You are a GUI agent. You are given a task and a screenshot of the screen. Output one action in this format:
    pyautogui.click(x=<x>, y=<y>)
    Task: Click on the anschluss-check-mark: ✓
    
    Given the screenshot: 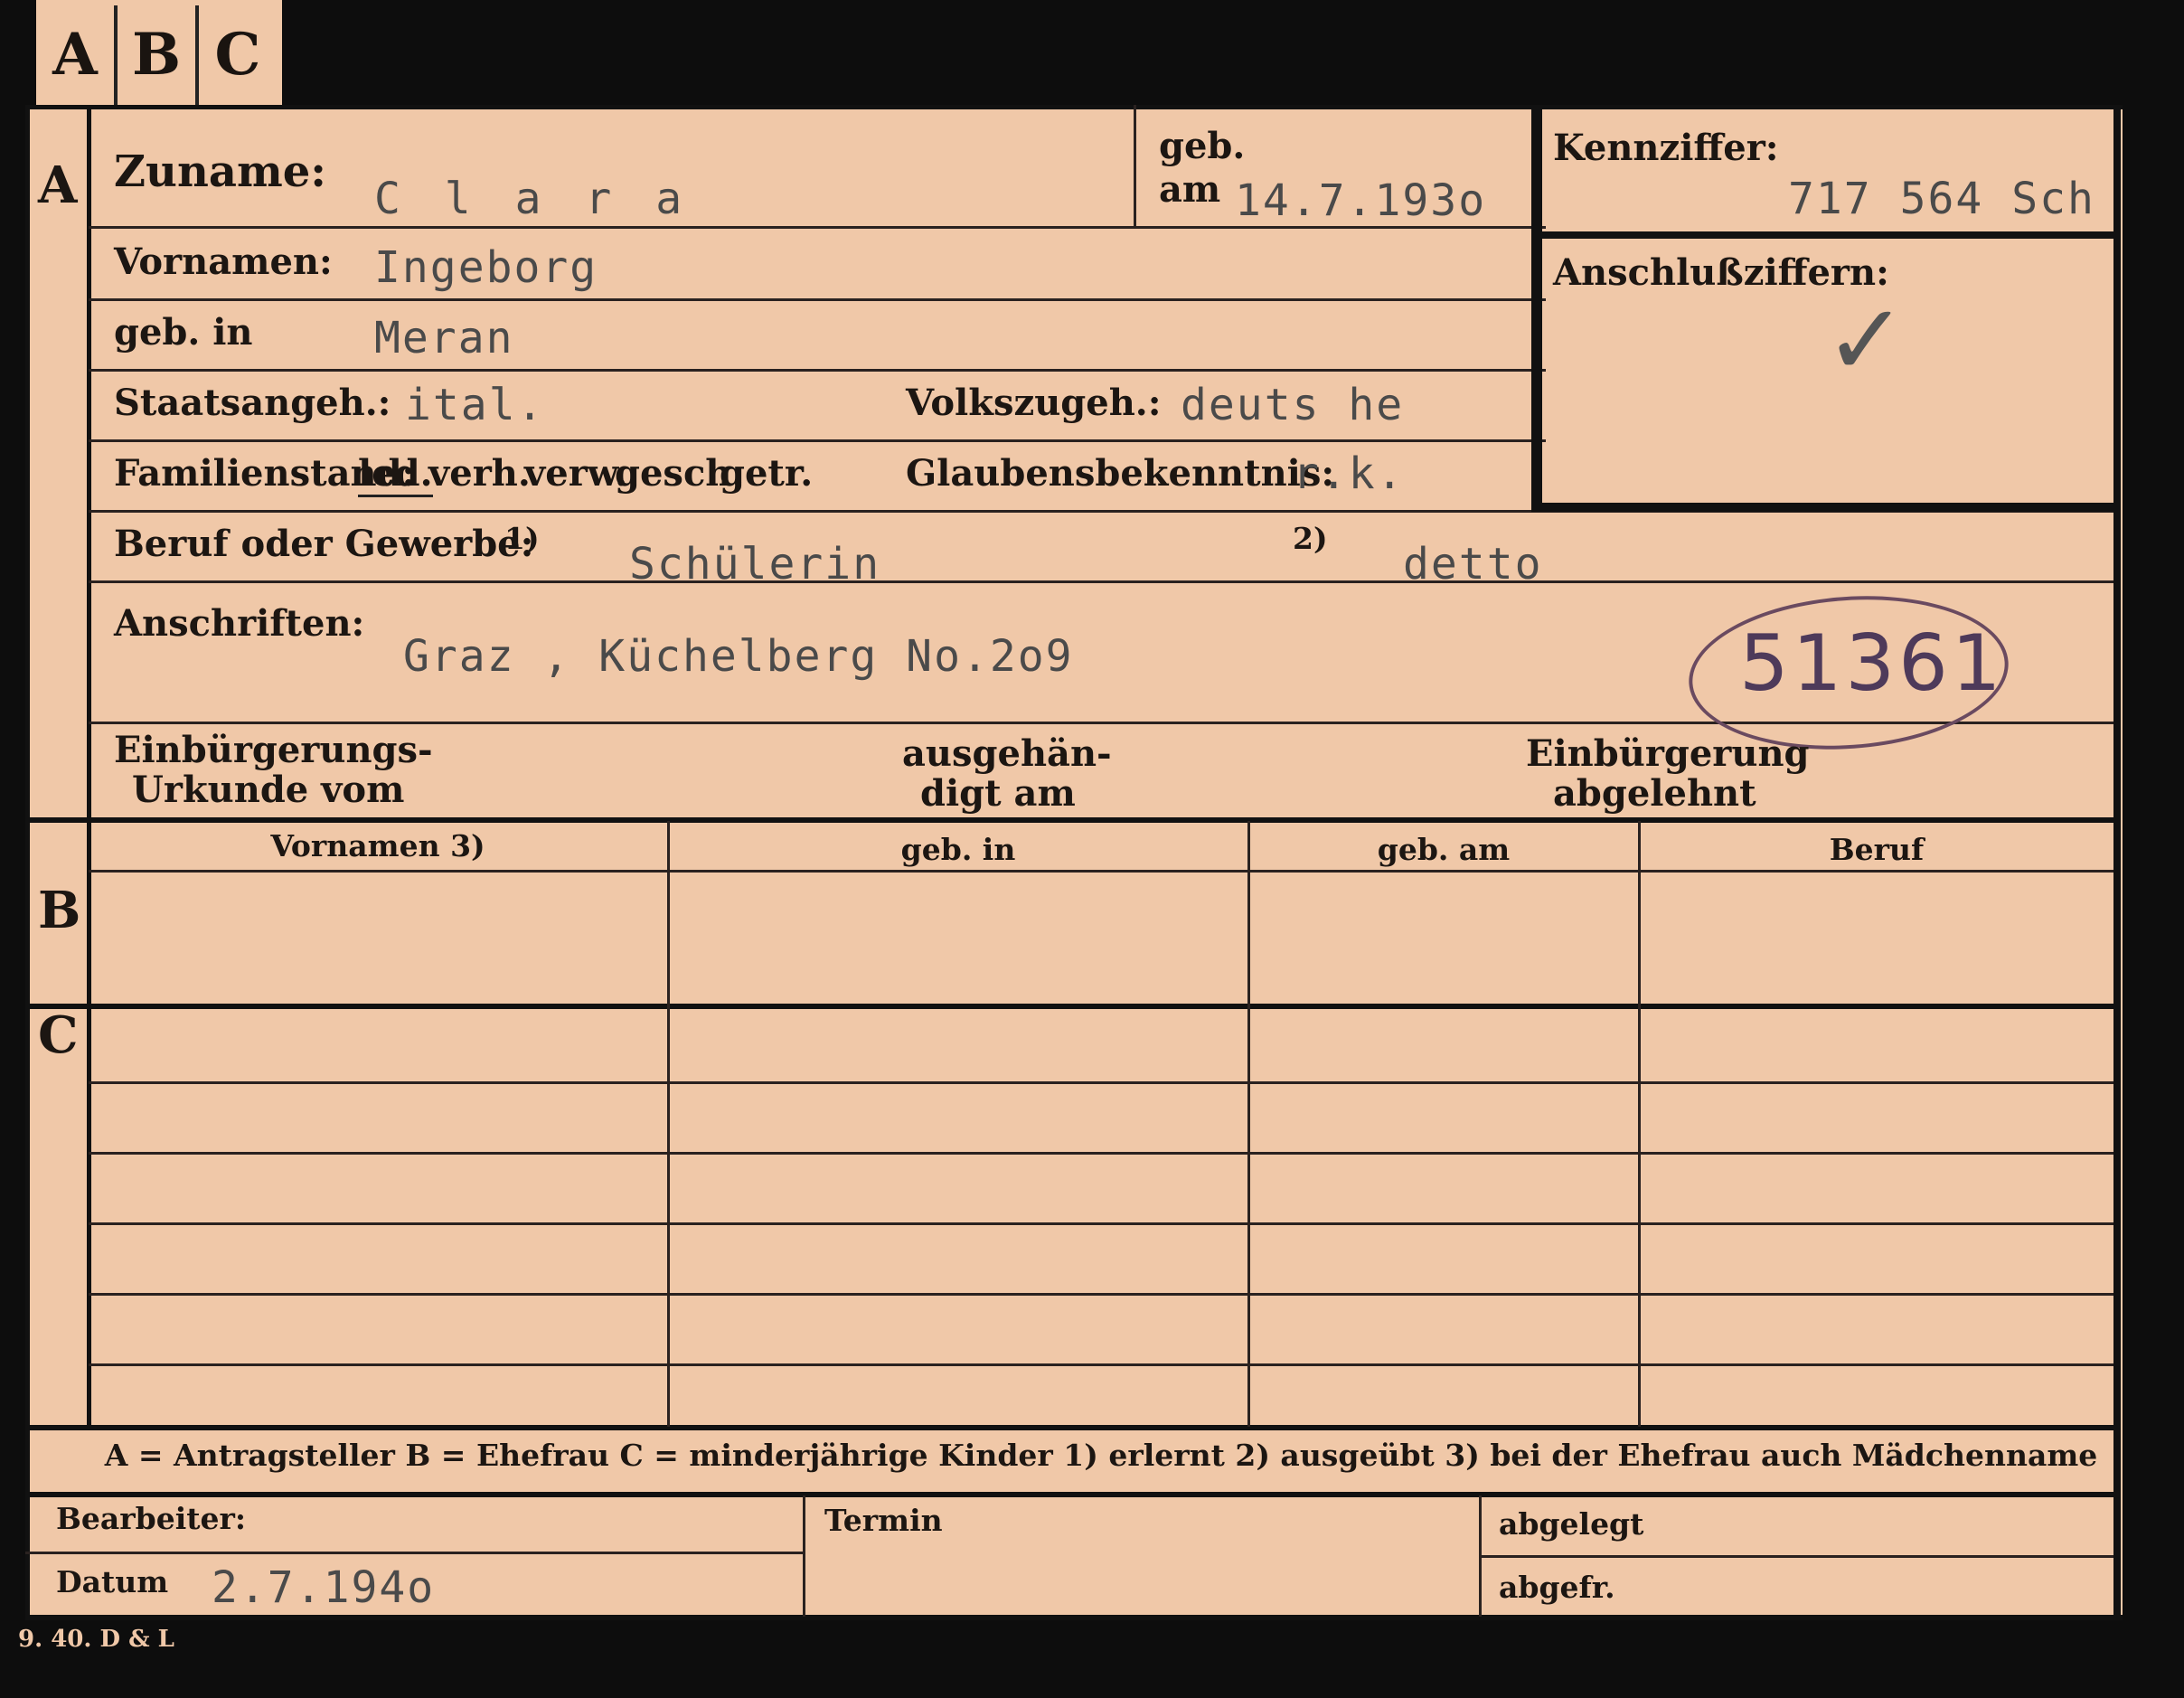 What is the action you would take?
    pyautogui.click(x=1866, y=340)
    